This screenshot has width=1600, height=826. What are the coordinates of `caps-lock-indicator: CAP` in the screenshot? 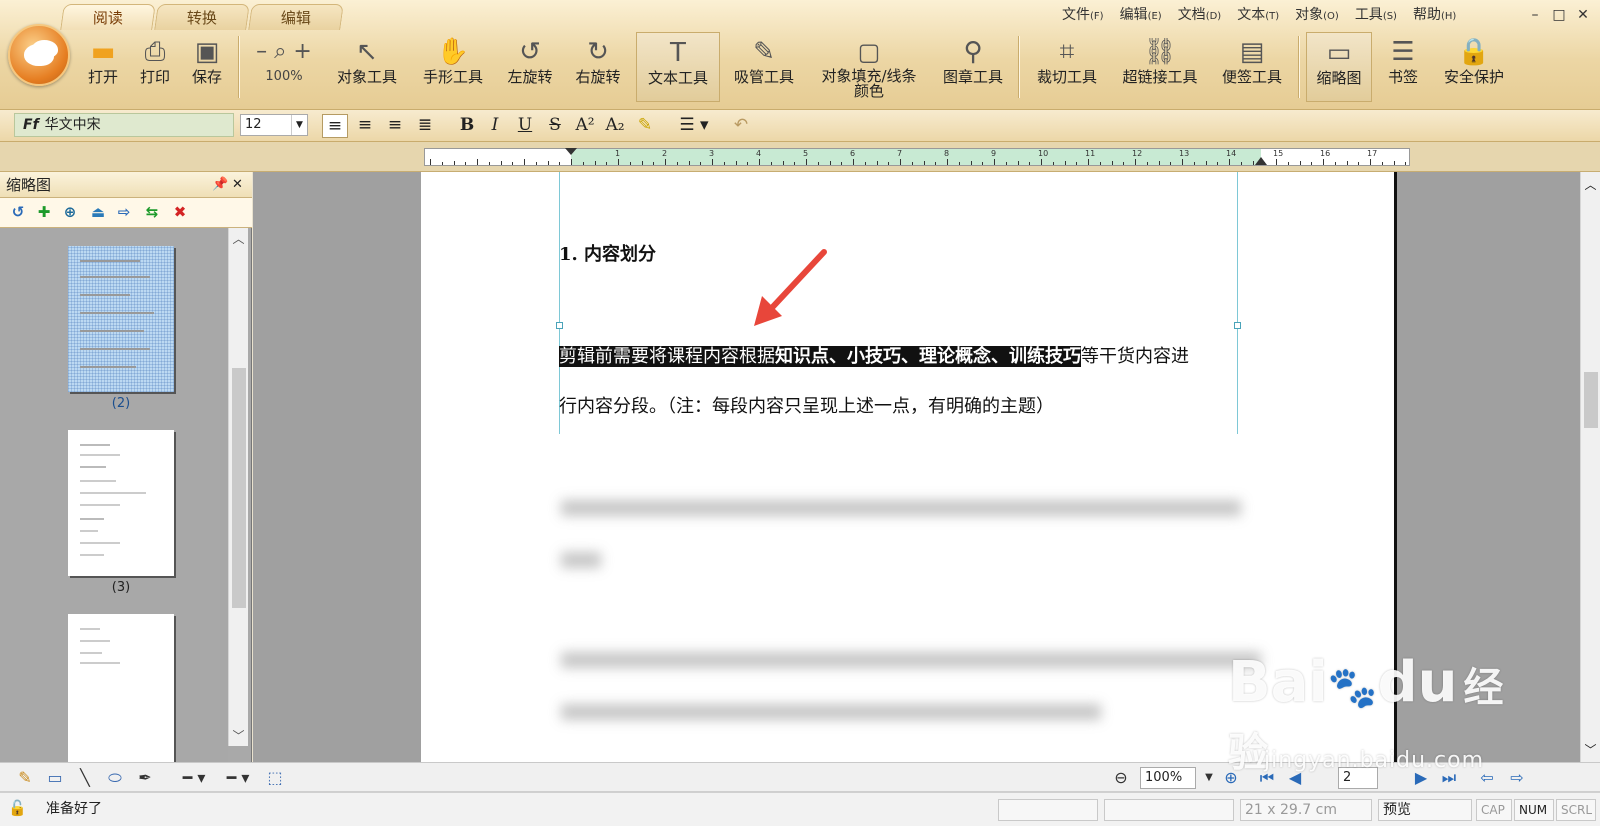 It's located at (1494, 810).